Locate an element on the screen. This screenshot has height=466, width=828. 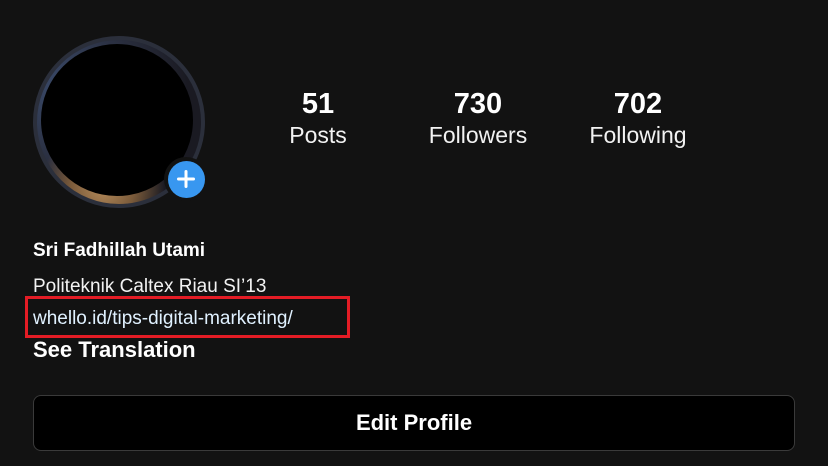
profile-link: whello.id/tips-digital-marketing/ is located at coordinates (163, 319).